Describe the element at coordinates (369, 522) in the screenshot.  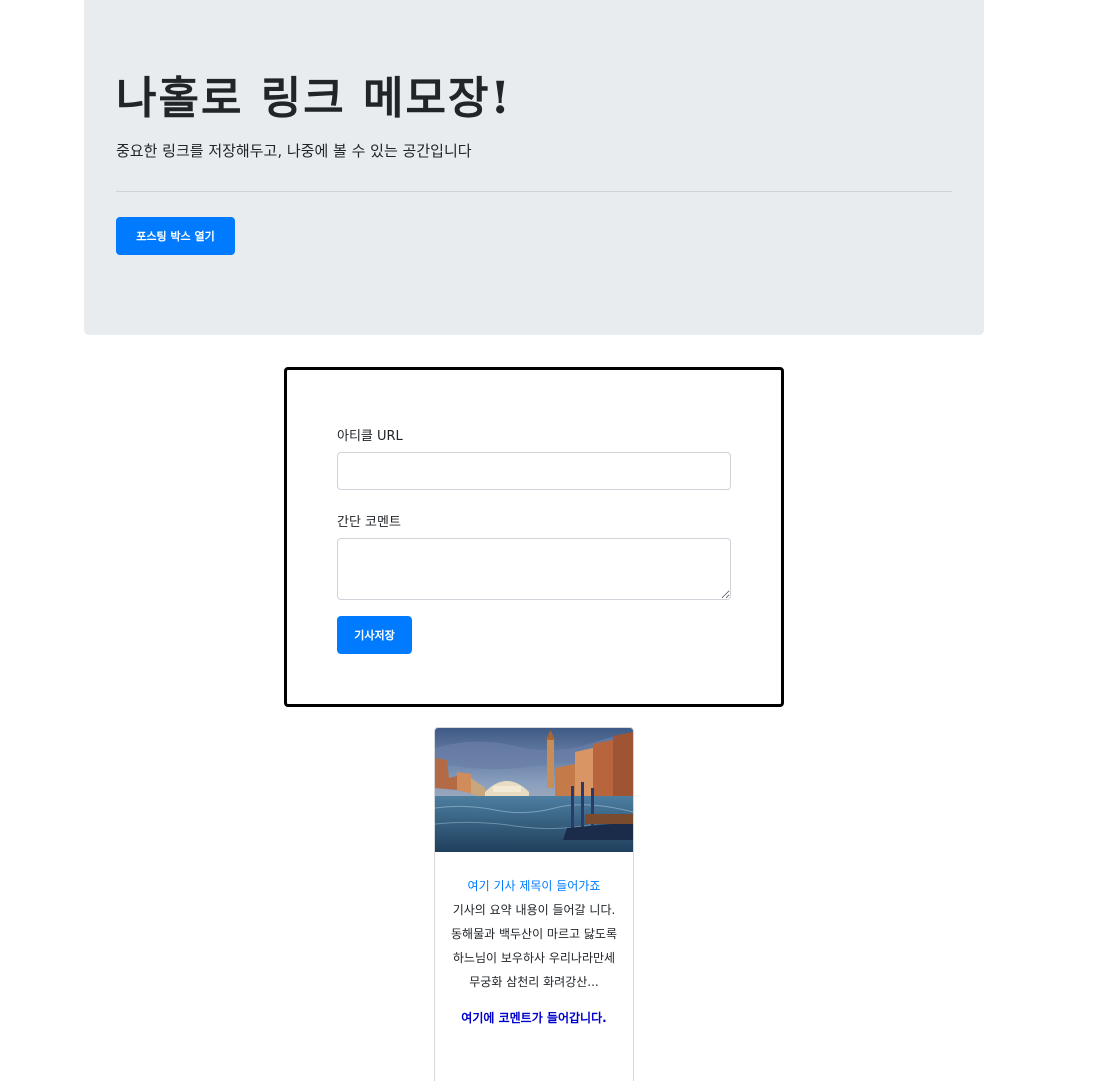
I see `comment-label: 간단 코멘트` at that location.